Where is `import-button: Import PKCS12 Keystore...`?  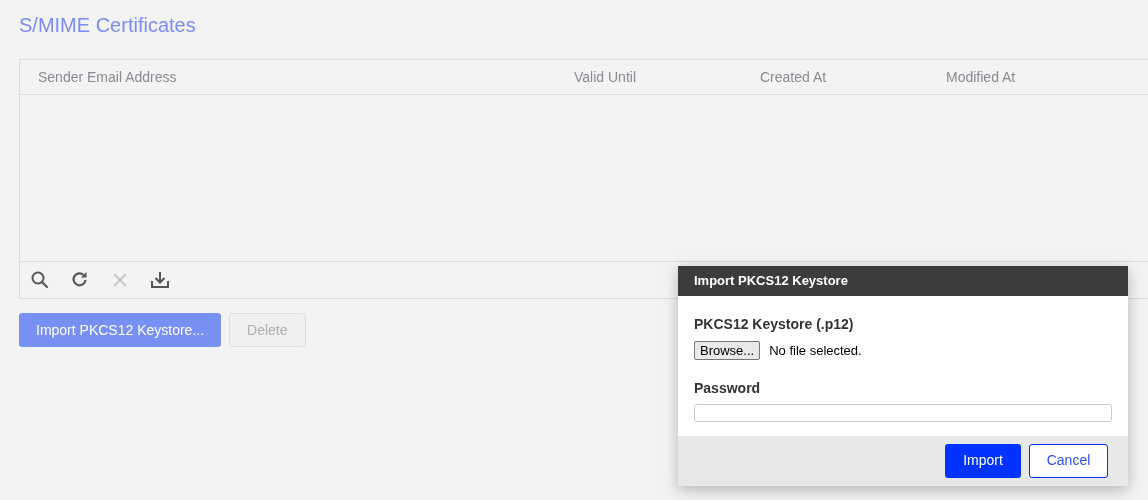 import-button: Import PKCS12 Keystore... is located at coordinates (120, 330).